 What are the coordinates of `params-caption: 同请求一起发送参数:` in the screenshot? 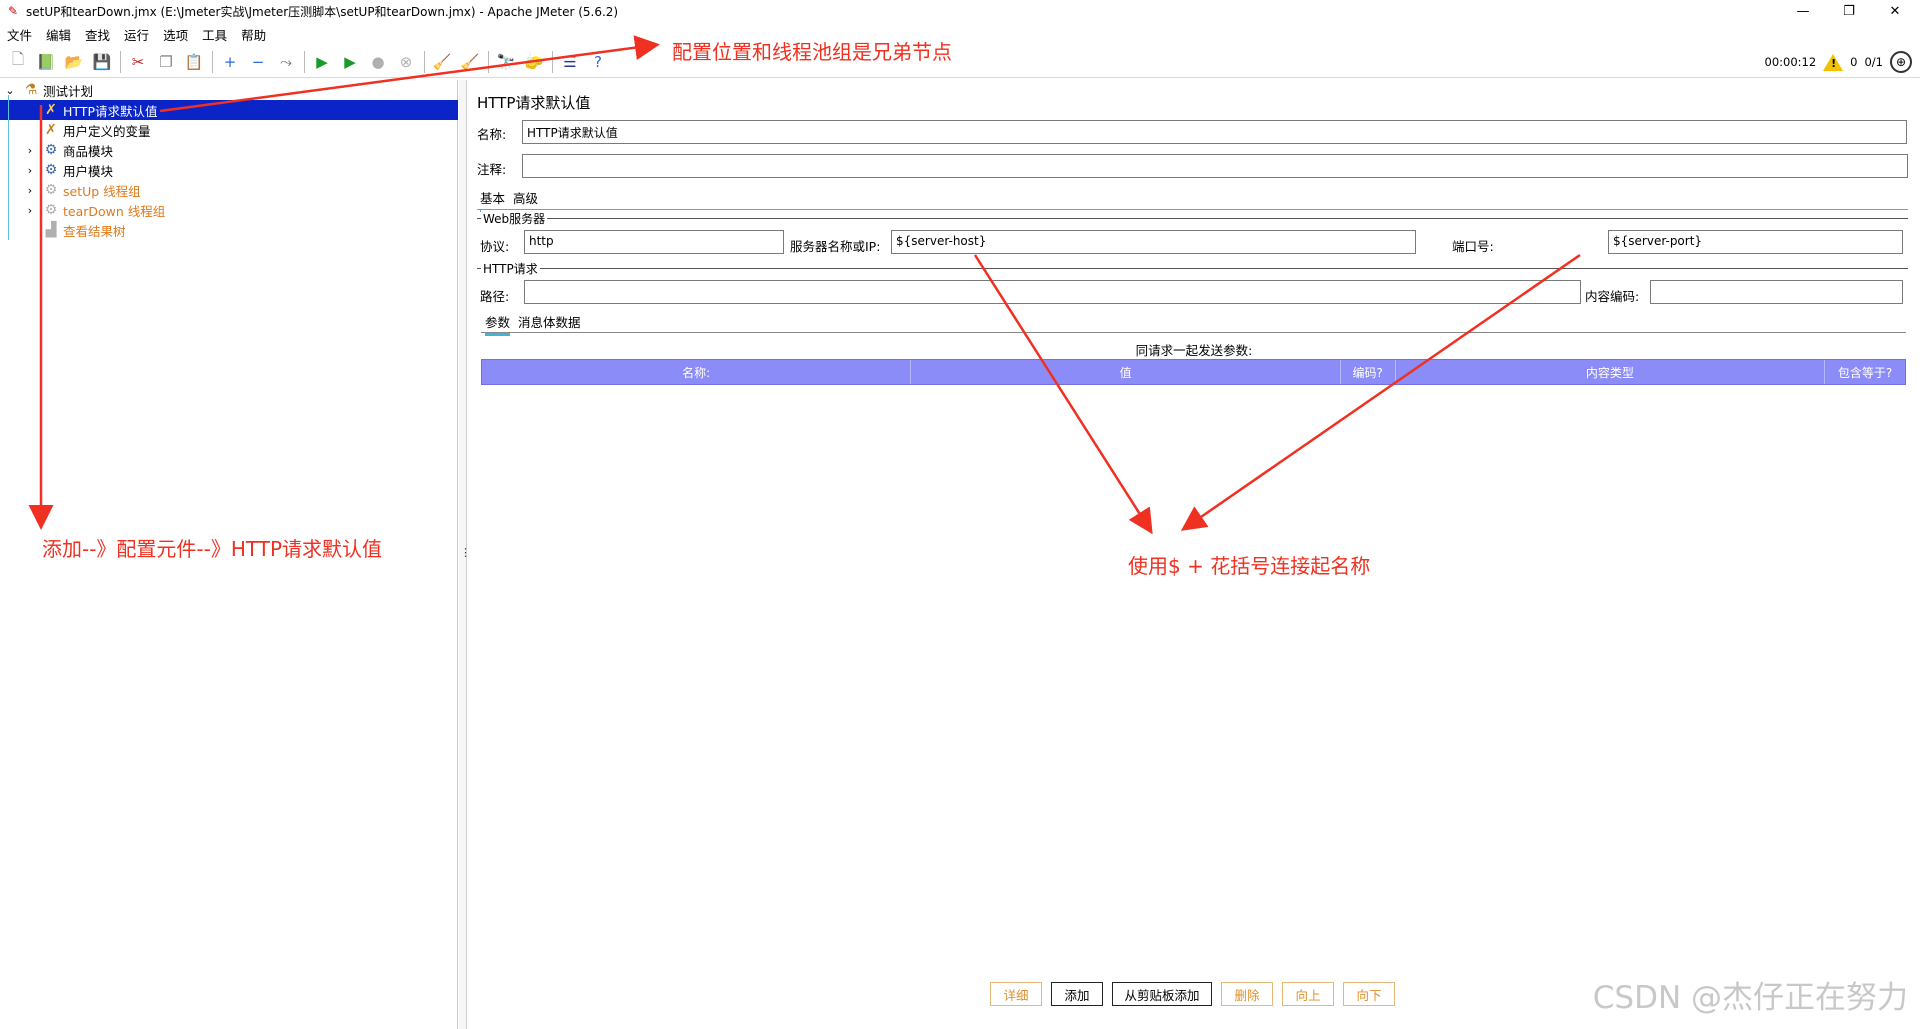 It's located at (1194, 350).